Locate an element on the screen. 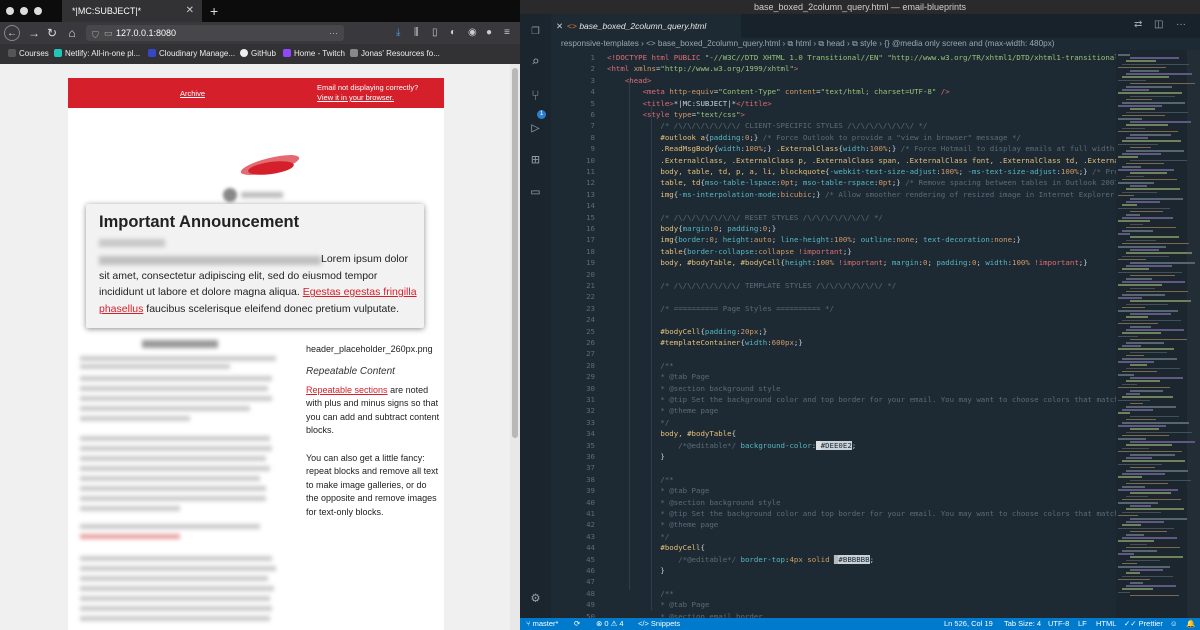 This screenshot has width=1200, height=630. encoding: UTF-8 is located at coordinates (1058, 624).